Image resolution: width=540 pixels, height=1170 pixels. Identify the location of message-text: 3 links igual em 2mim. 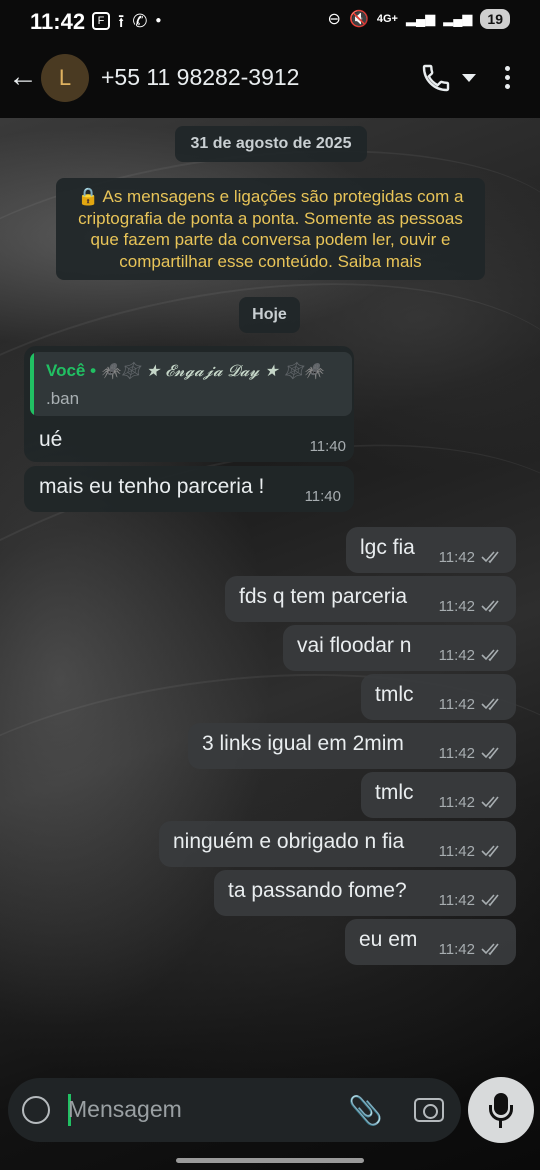
(303, 743).